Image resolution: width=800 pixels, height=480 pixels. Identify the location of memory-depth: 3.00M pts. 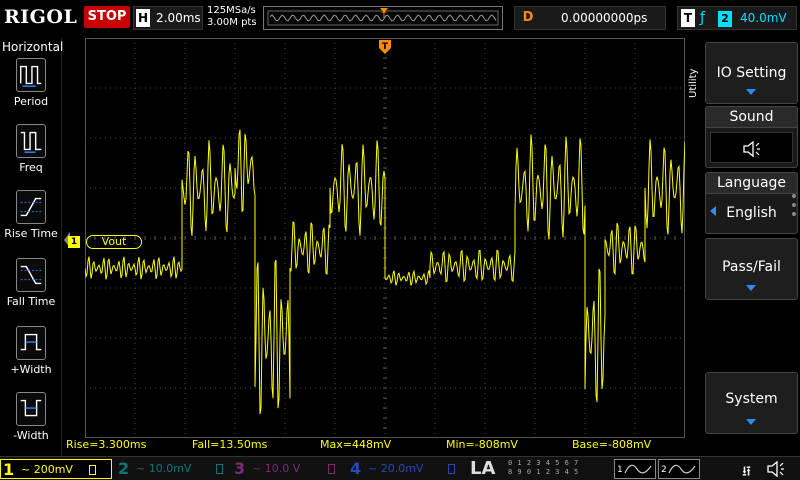
(232, 22).